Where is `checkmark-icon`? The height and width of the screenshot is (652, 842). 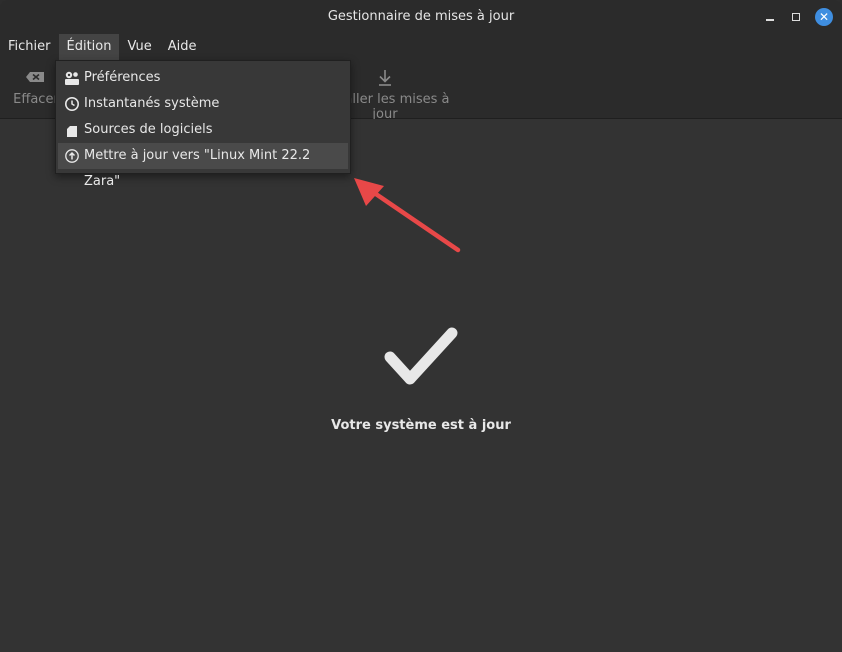
checkmark-icon is located at coordinates (421, 356).